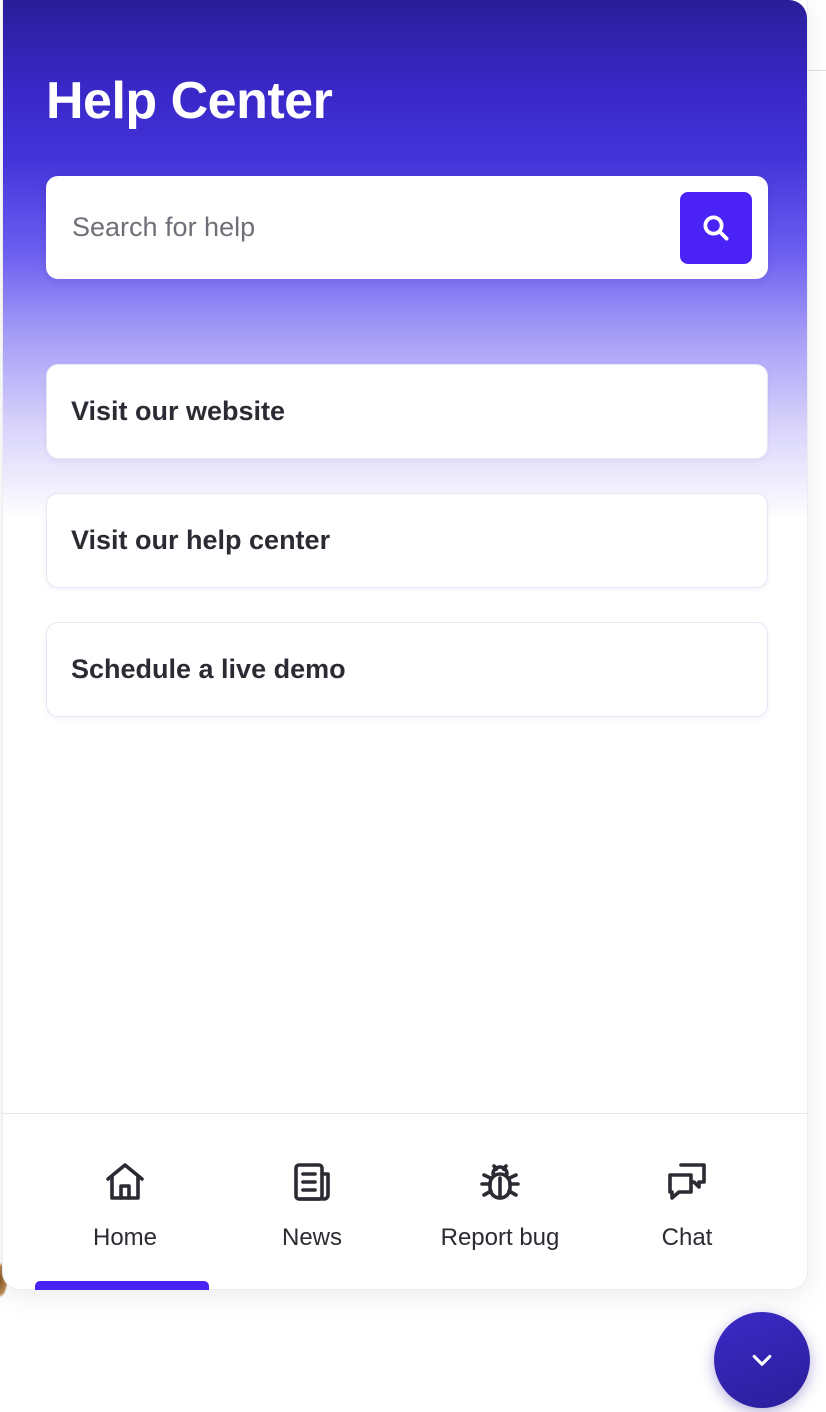 This screenshot has width=826, height=1412. Describe the element at coordinates (500, 1201) in the screenshot. I see `nav-item-report-bug: Report bug` at that location.